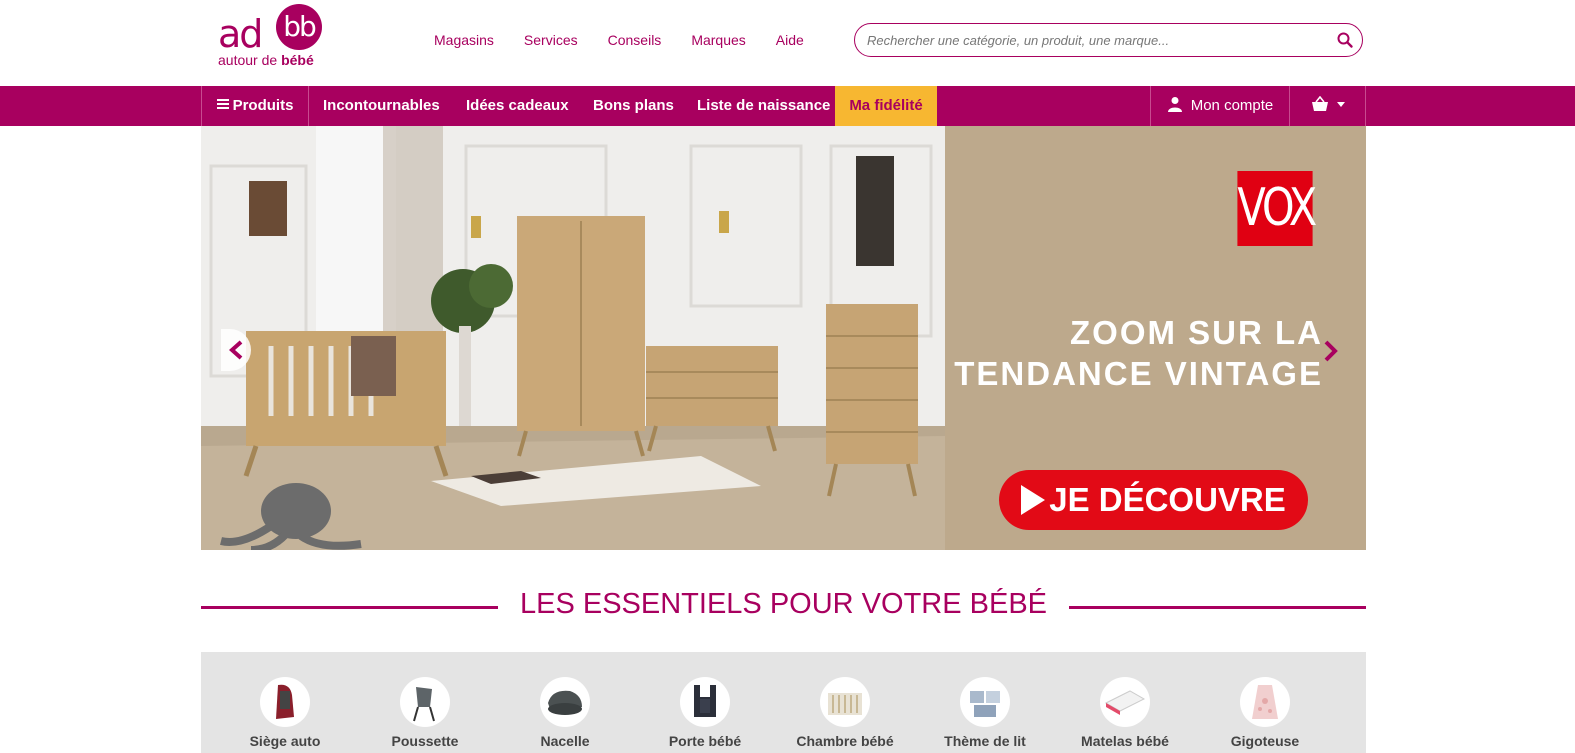 This screenshot has width=1575, height=753. What do you see at coordinates (285, 741) in the screenshot?
I see `category-label: Siège auto` at bounding box center [285, 741].